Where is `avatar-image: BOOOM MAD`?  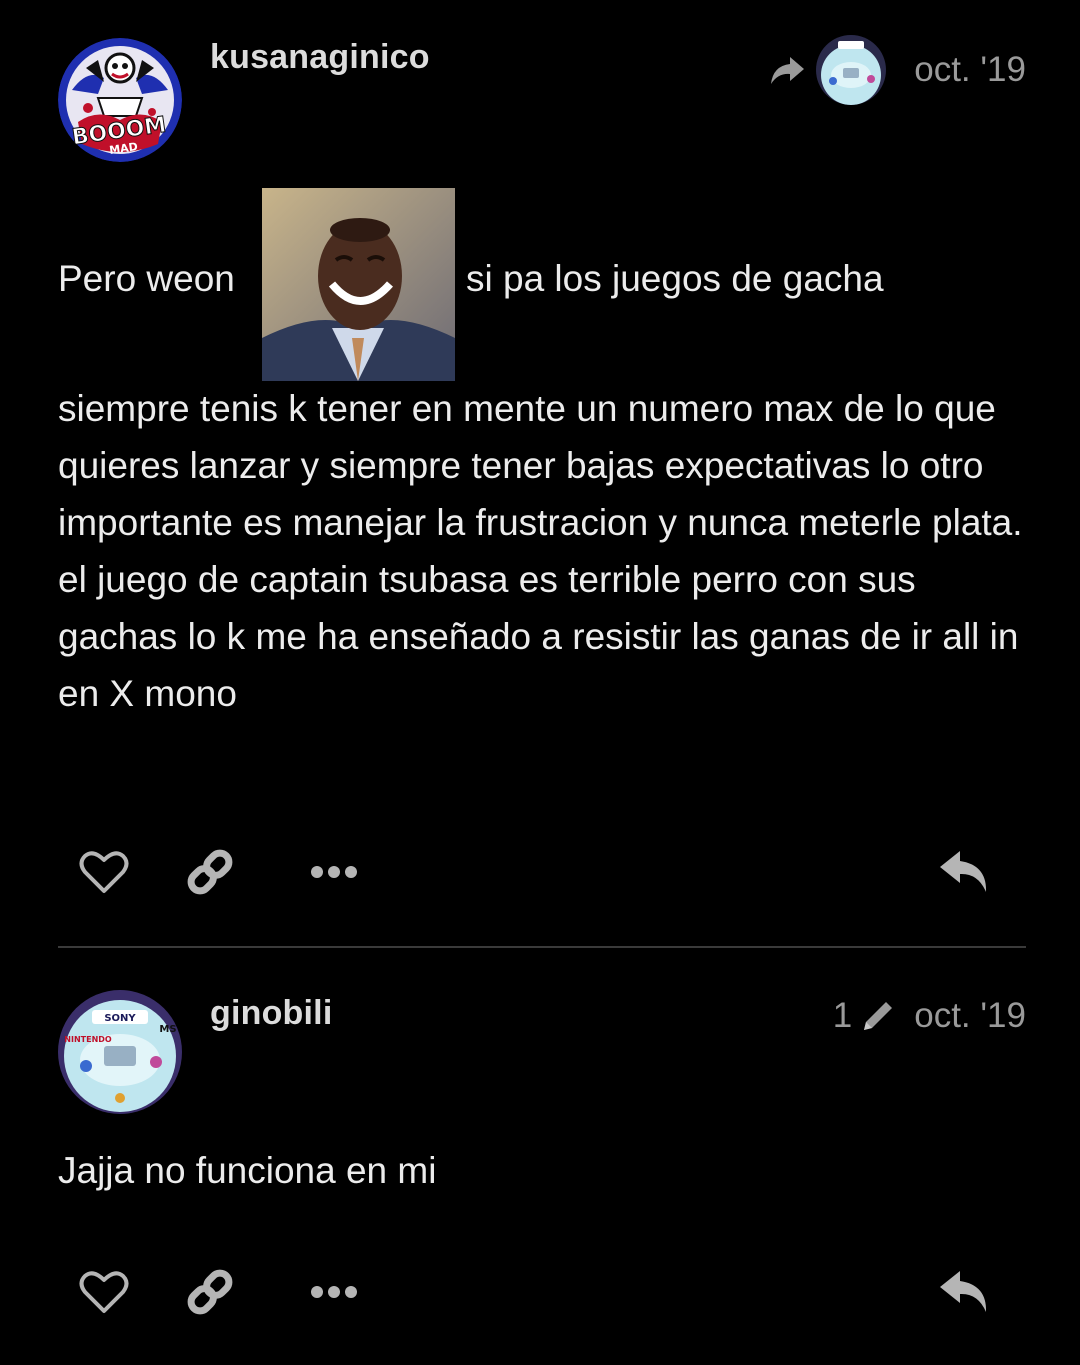
avatar-image: BOOOM MAD is located at coordinates (120, 100).